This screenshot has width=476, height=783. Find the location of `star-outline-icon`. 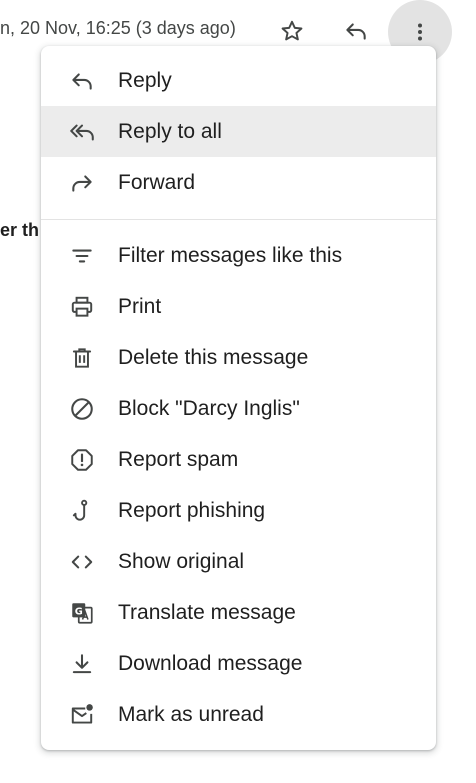

star-outline-icon is located at coordinates (292, 31).